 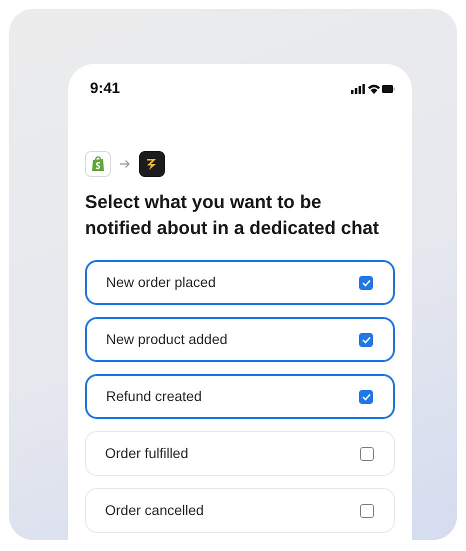 I want to click on option-label: Order fulfilled, so click(x=146, y=454).